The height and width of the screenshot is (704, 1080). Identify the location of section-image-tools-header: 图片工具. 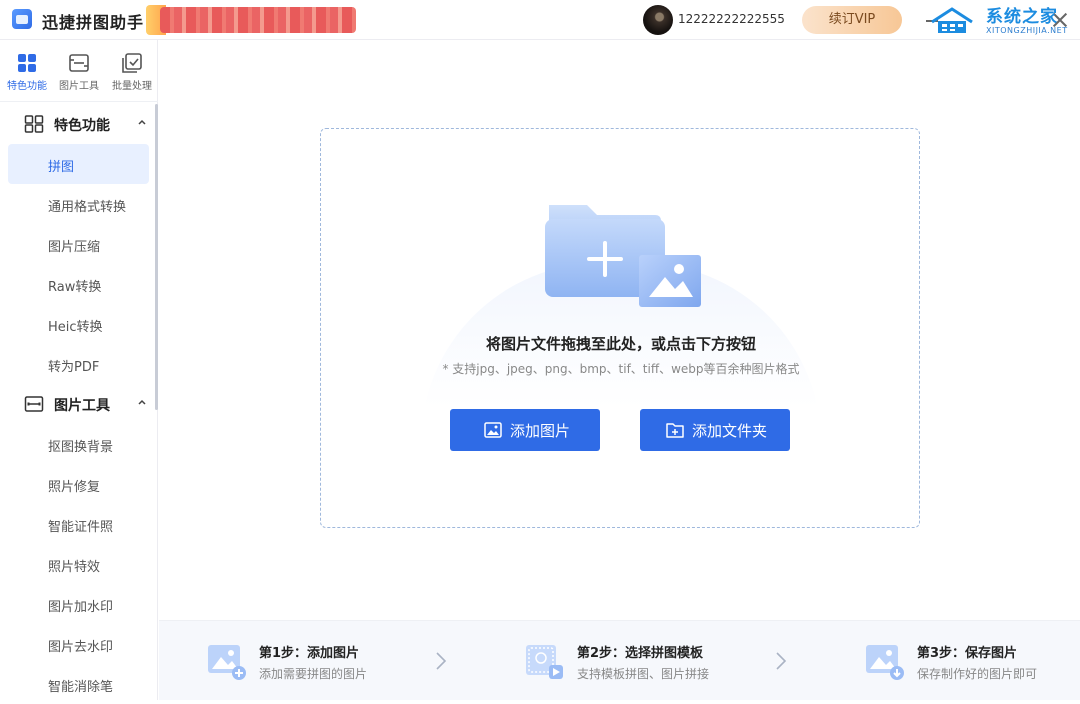
(79, 404).